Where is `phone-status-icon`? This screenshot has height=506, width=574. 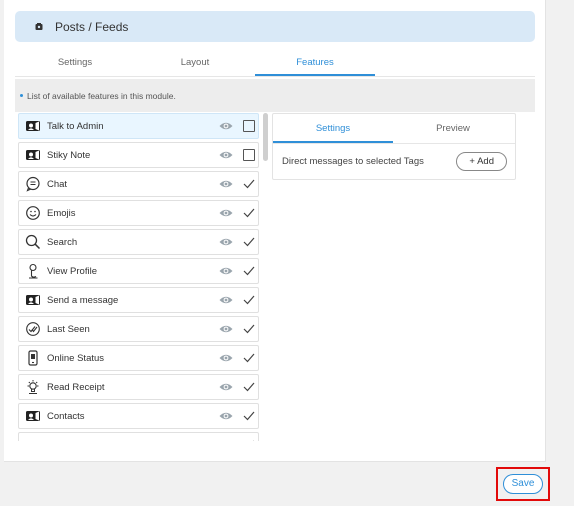
phone-status-icon is located at coordinates (33, 358).